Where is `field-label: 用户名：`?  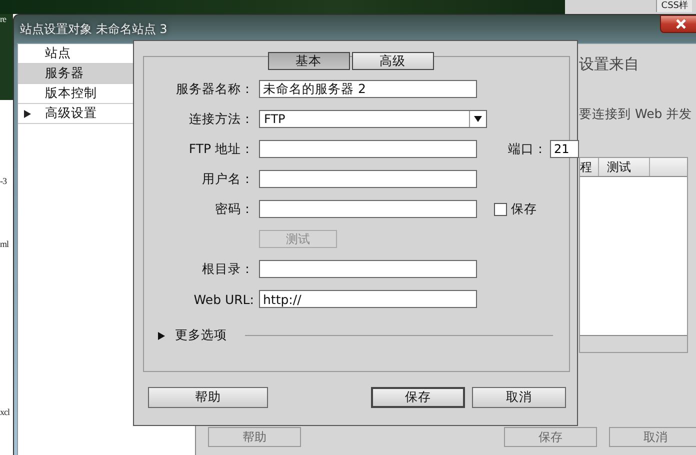
field-label: 用户名： is located at coordinates (227, 179).